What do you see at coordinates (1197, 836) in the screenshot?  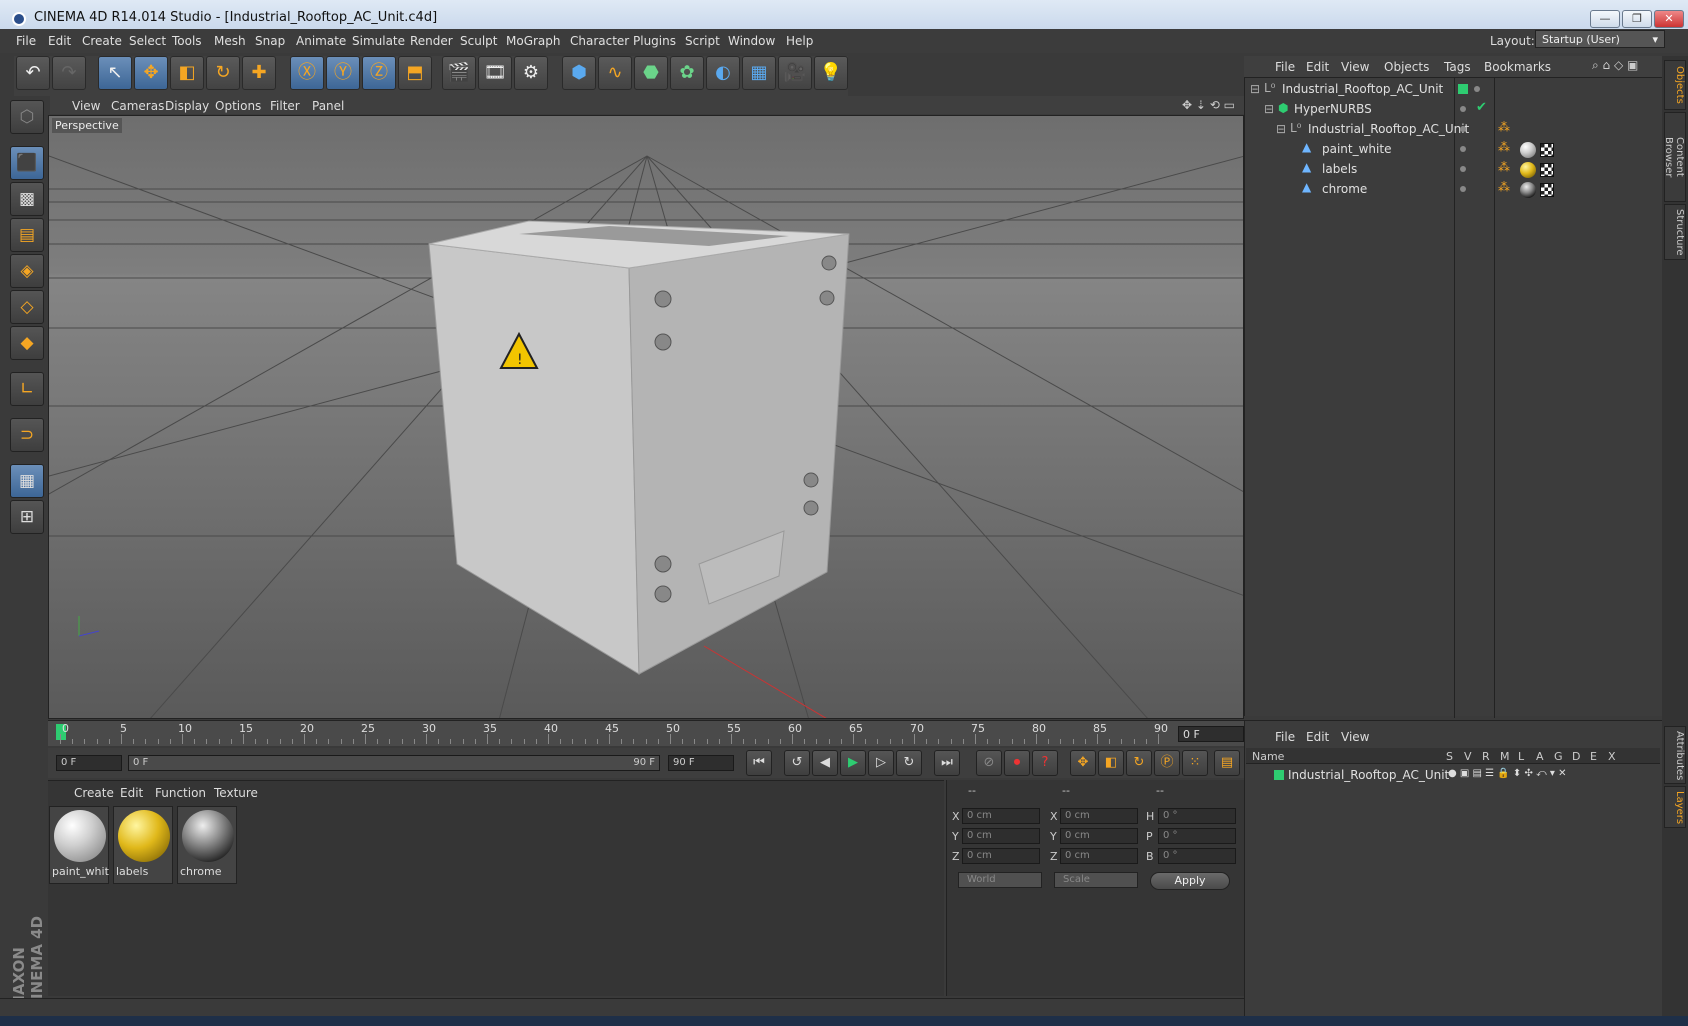 I see `rotation-p-field: 0 °` at bounding box center [1197, 836].